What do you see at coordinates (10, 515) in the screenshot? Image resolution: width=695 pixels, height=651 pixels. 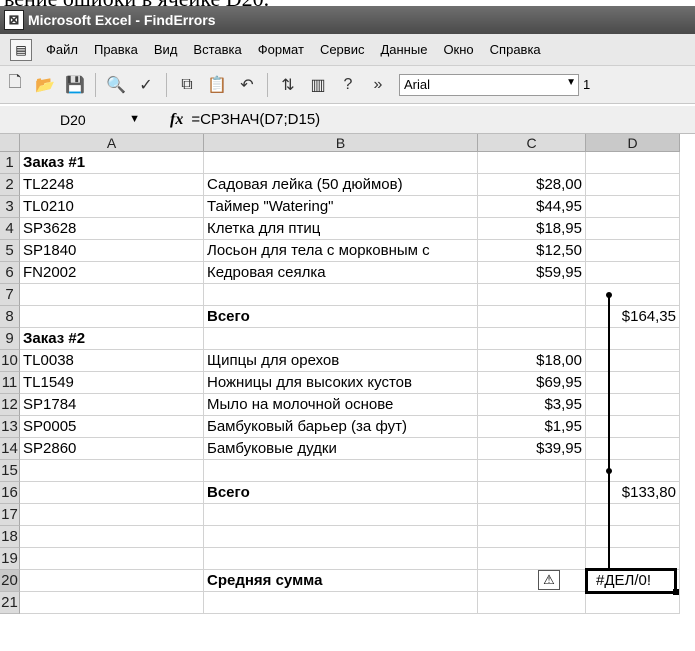 I see `row-header: 17` at bounding box center [10, 515].